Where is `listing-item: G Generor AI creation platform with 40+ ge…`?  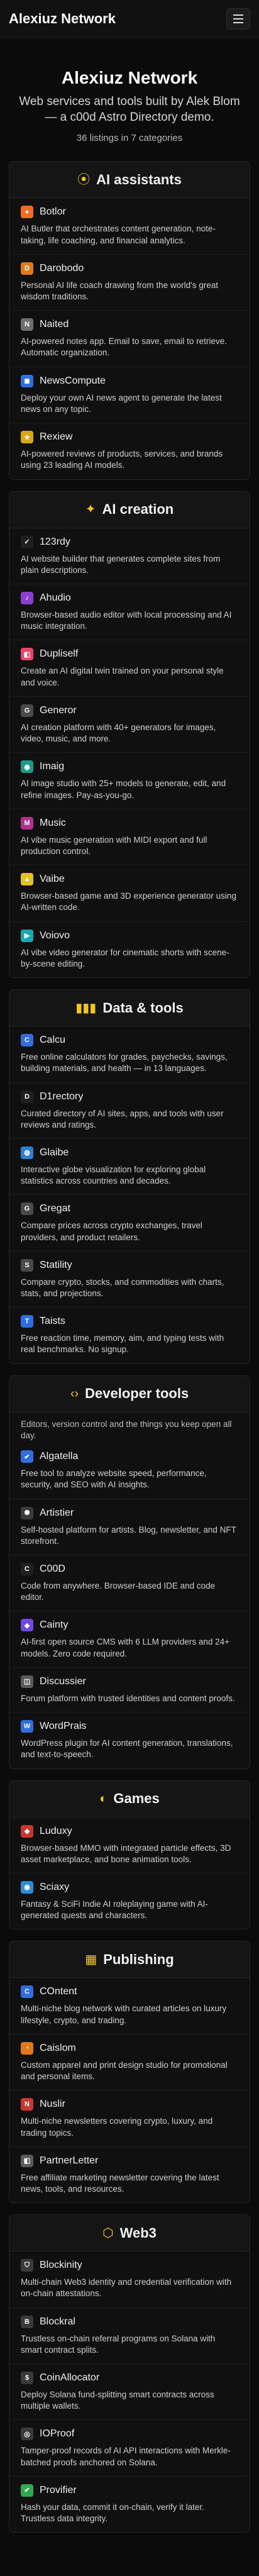 listing-item: G Generor AI creation platform with 40+ ge… is located at coordinates (129, 725).